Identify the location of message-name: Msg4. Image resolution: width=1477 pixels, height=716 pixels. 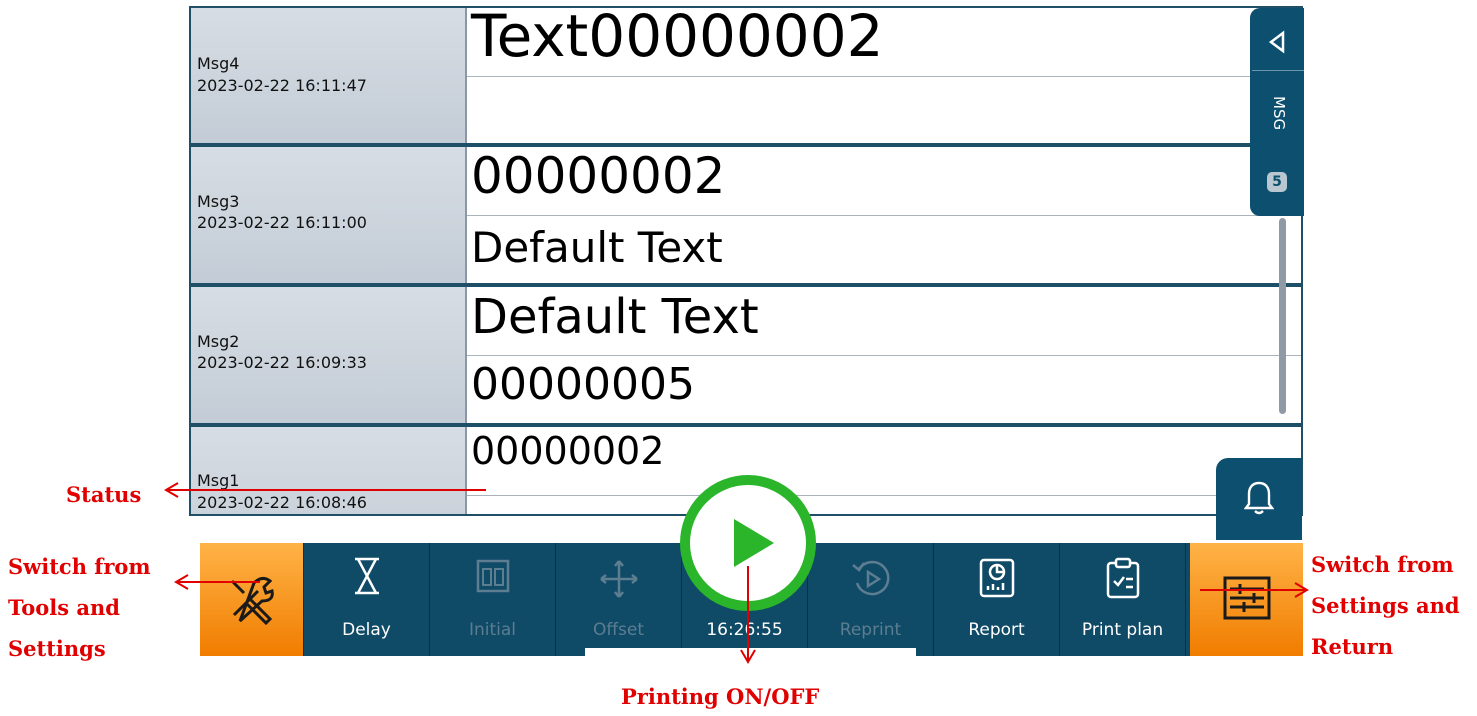
(218, 63).